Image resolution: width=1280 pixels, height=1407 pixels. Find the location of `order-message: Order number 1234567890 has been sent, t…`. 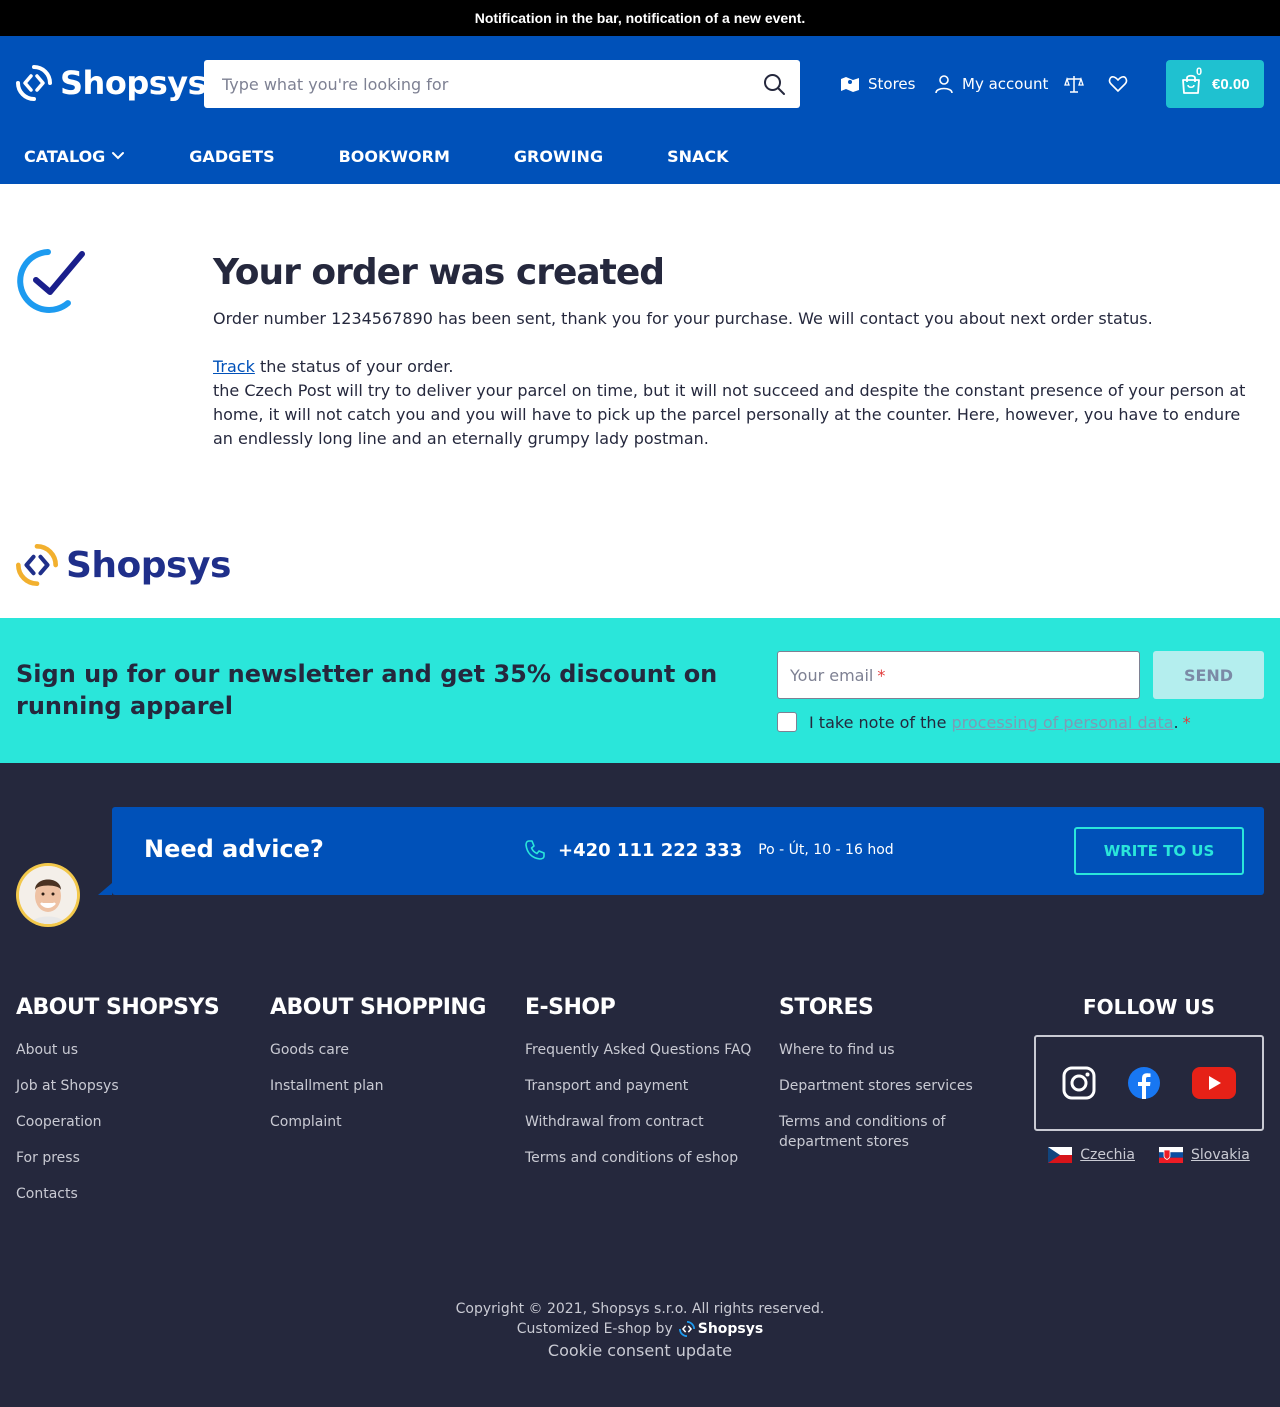

order-message: Order number 1234567890 has been sent, t… is located at coordinates (683, 318).